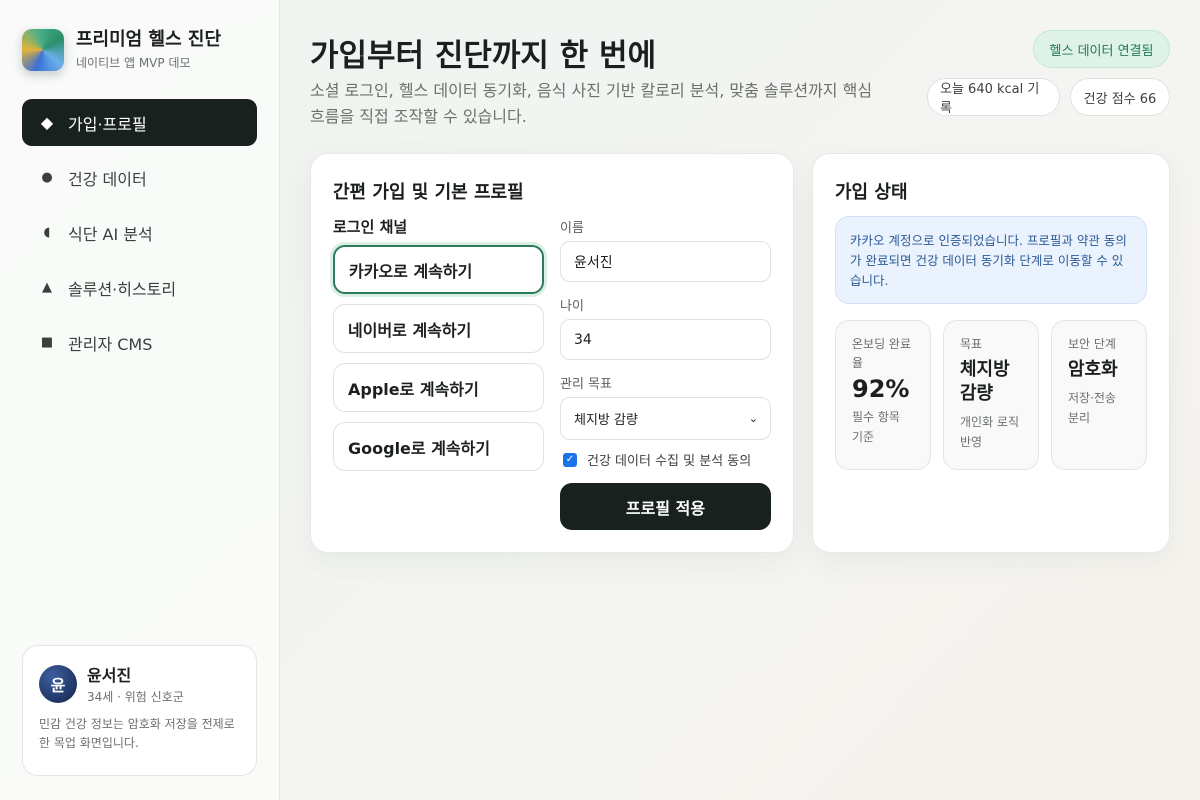  I want to click on signup-card-title: 간편 가입 및 기본 프로필, so click(428, 192).